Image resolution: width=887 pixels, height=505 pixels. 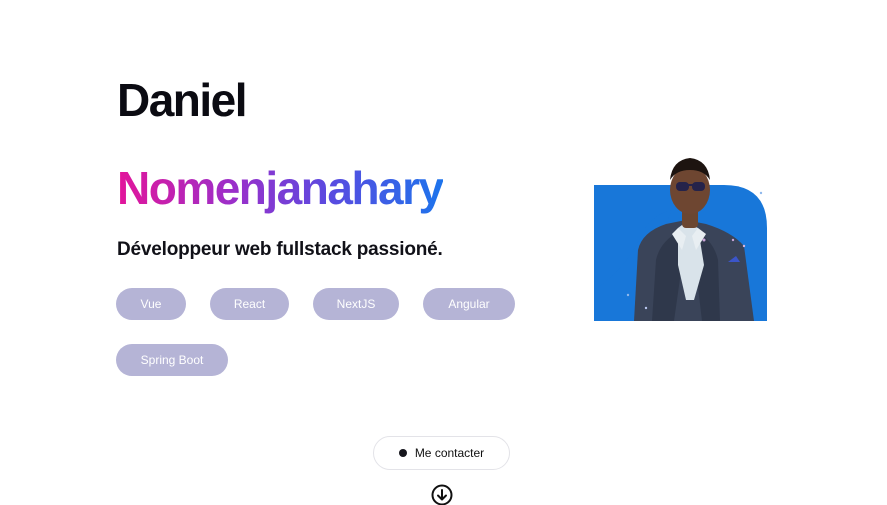 What do you see at coordinates (151, 304) in the screenshot?
I see `skill-chip-vue: Vue` at bounding box center [151, 304].